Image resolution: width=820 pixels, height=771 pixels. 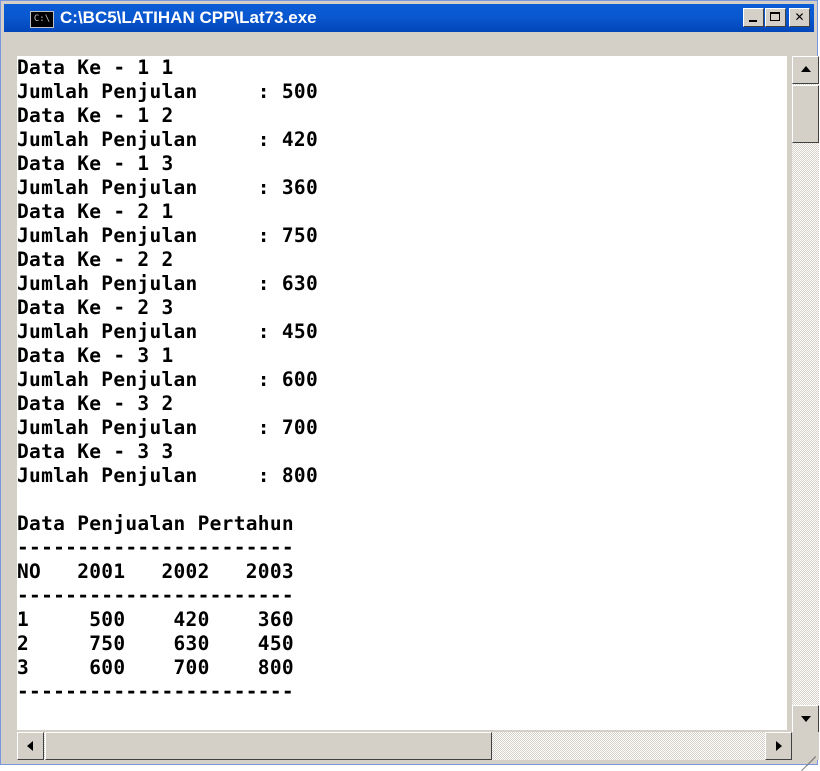 I want to click on arrow-down-icon, so click(x=806, y=719).